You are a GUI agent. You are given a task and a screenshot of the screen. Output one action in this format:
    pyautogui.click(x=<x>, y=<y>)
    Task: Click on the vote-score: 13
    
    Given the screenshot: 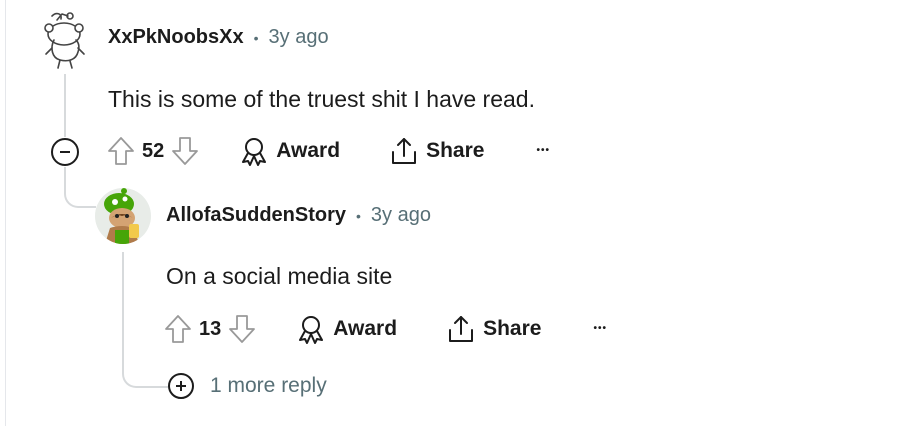 What is the action you would take?
    pyautogui.click(x=210, y=328)
    